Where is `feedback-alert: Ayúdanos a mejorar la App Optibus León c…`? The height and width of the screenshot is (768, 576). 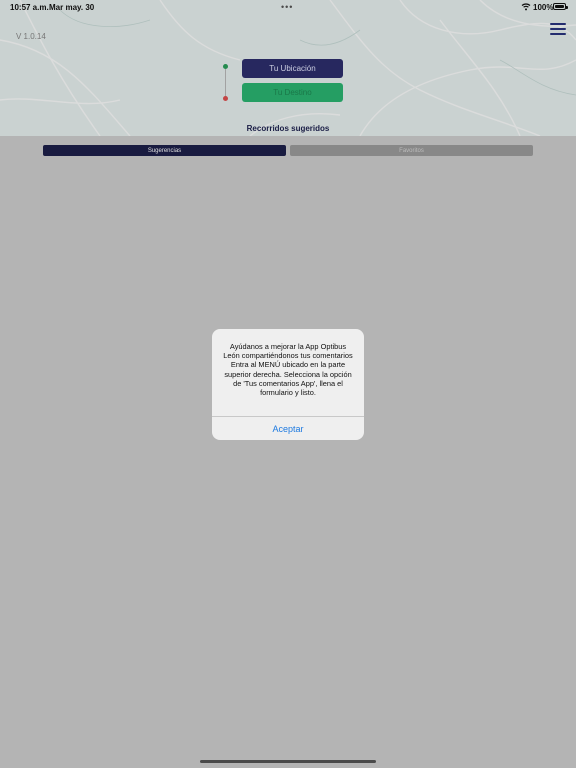 feedback-alert: Ayúdanos a mejorar la App Optibus León c… is located at coordinates (288, 384).